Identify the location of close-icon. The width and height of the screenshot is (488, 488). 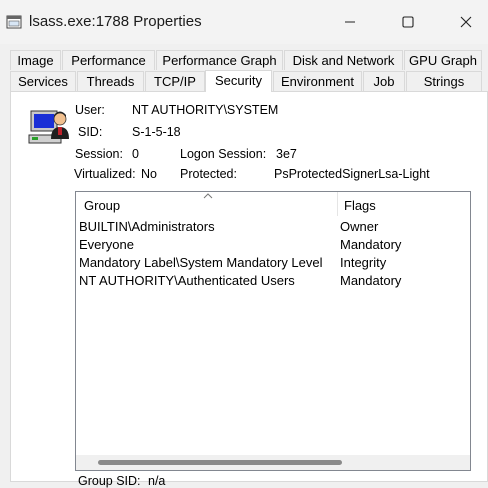
(466, 22).